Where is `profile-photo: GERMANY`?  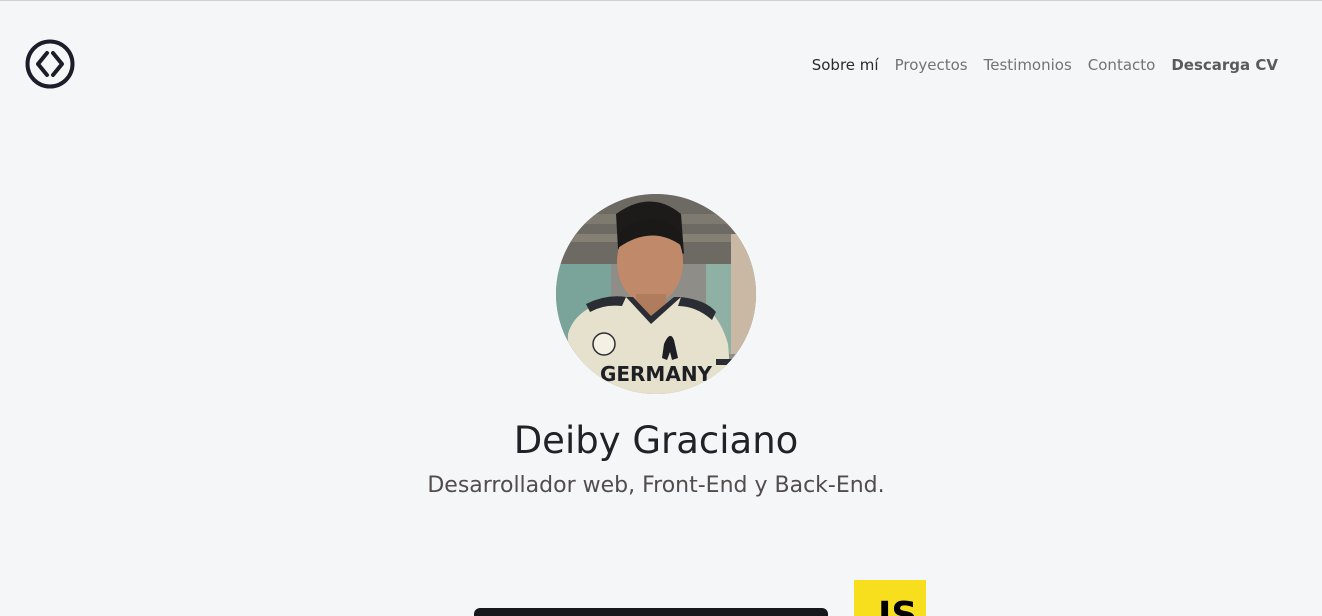 profile-photo: GERMANY is located at coordinates (656, 294).